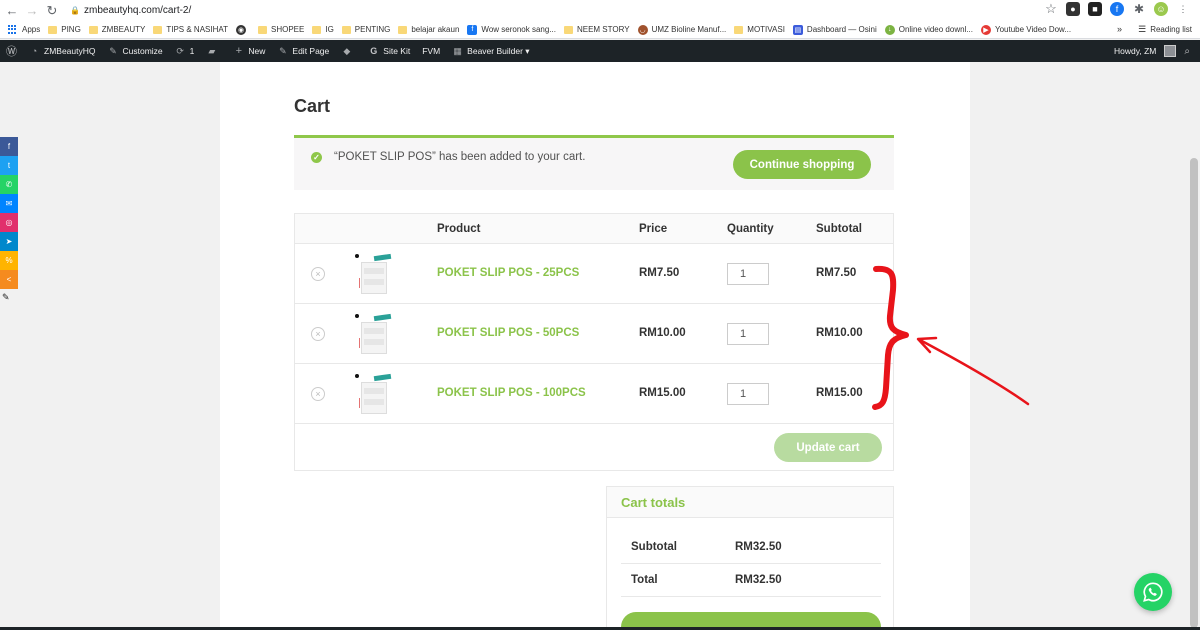  Describe the element at coordinates (839, 393) in the screenshot. I see `line-subtotal: RM15.00` at that location.